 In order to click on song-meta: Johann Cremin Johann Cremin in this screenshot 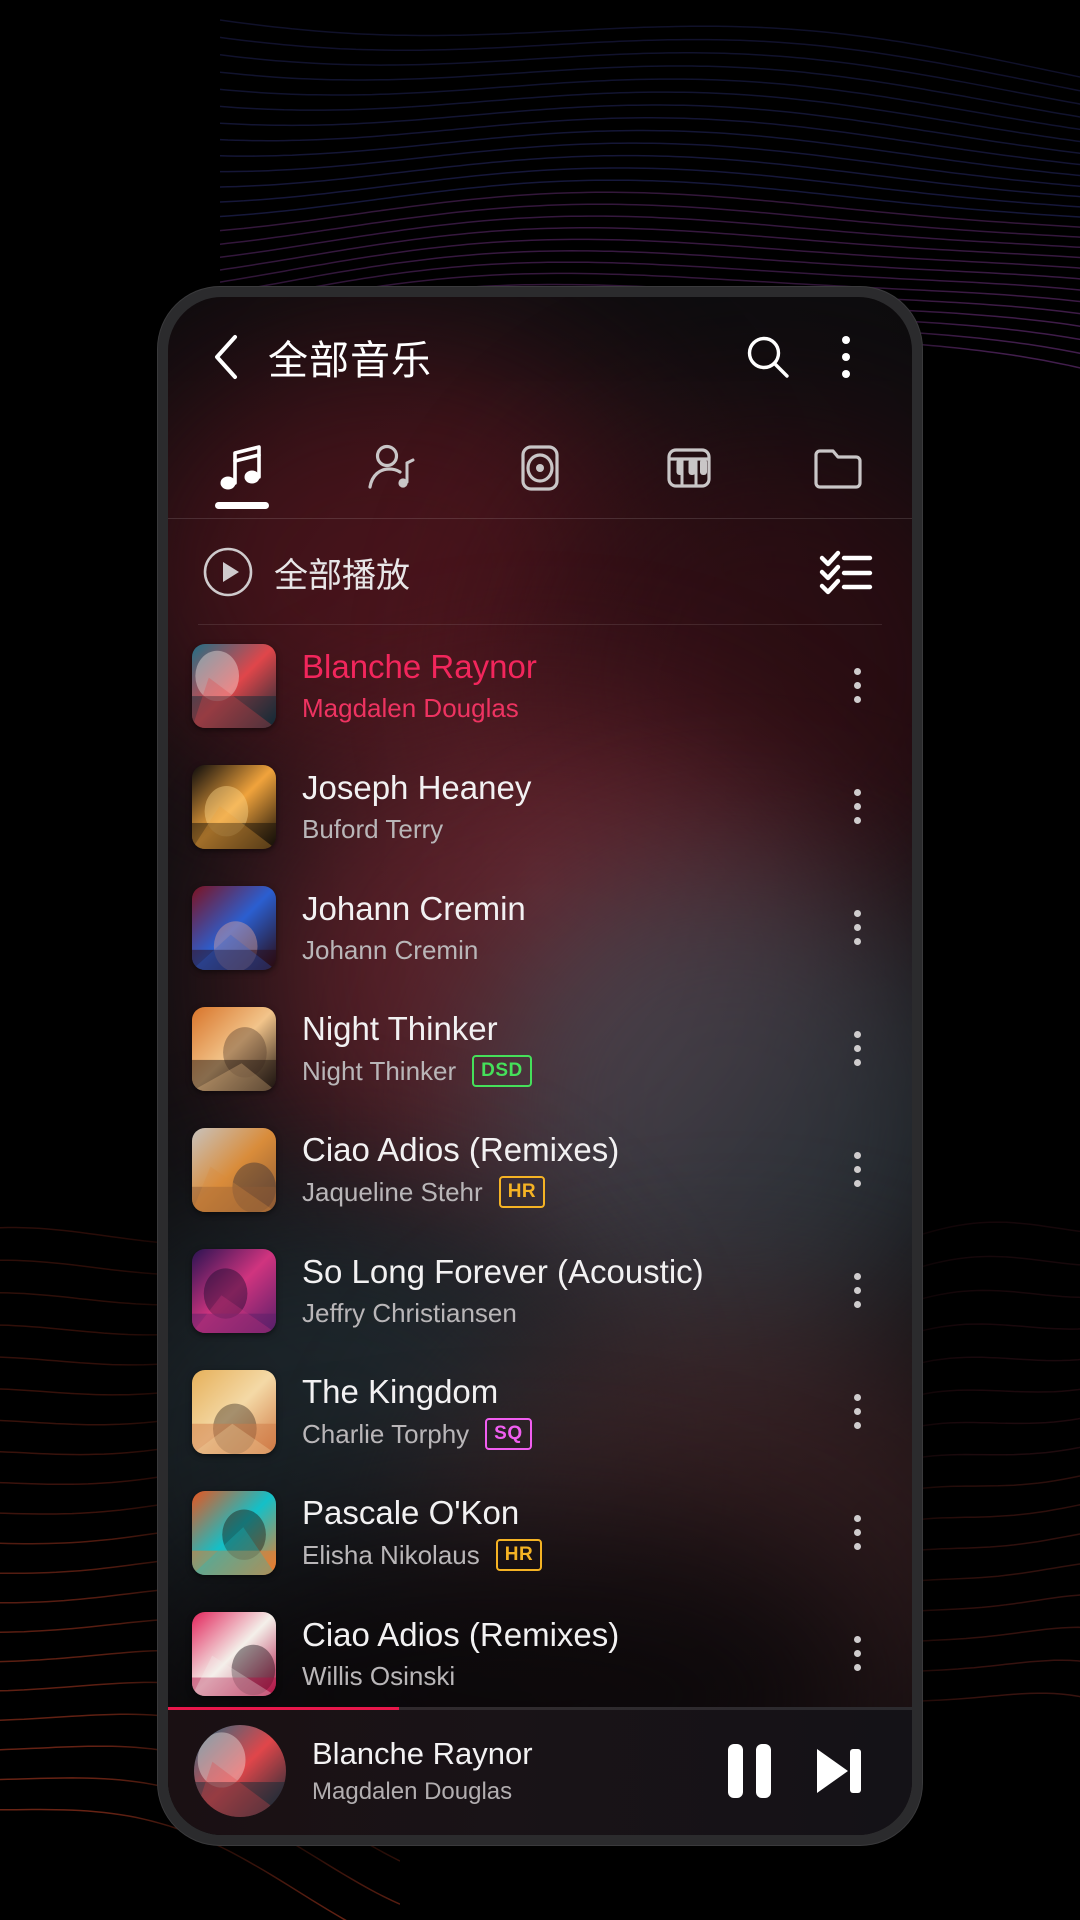, I will do `click(565, 928)`.